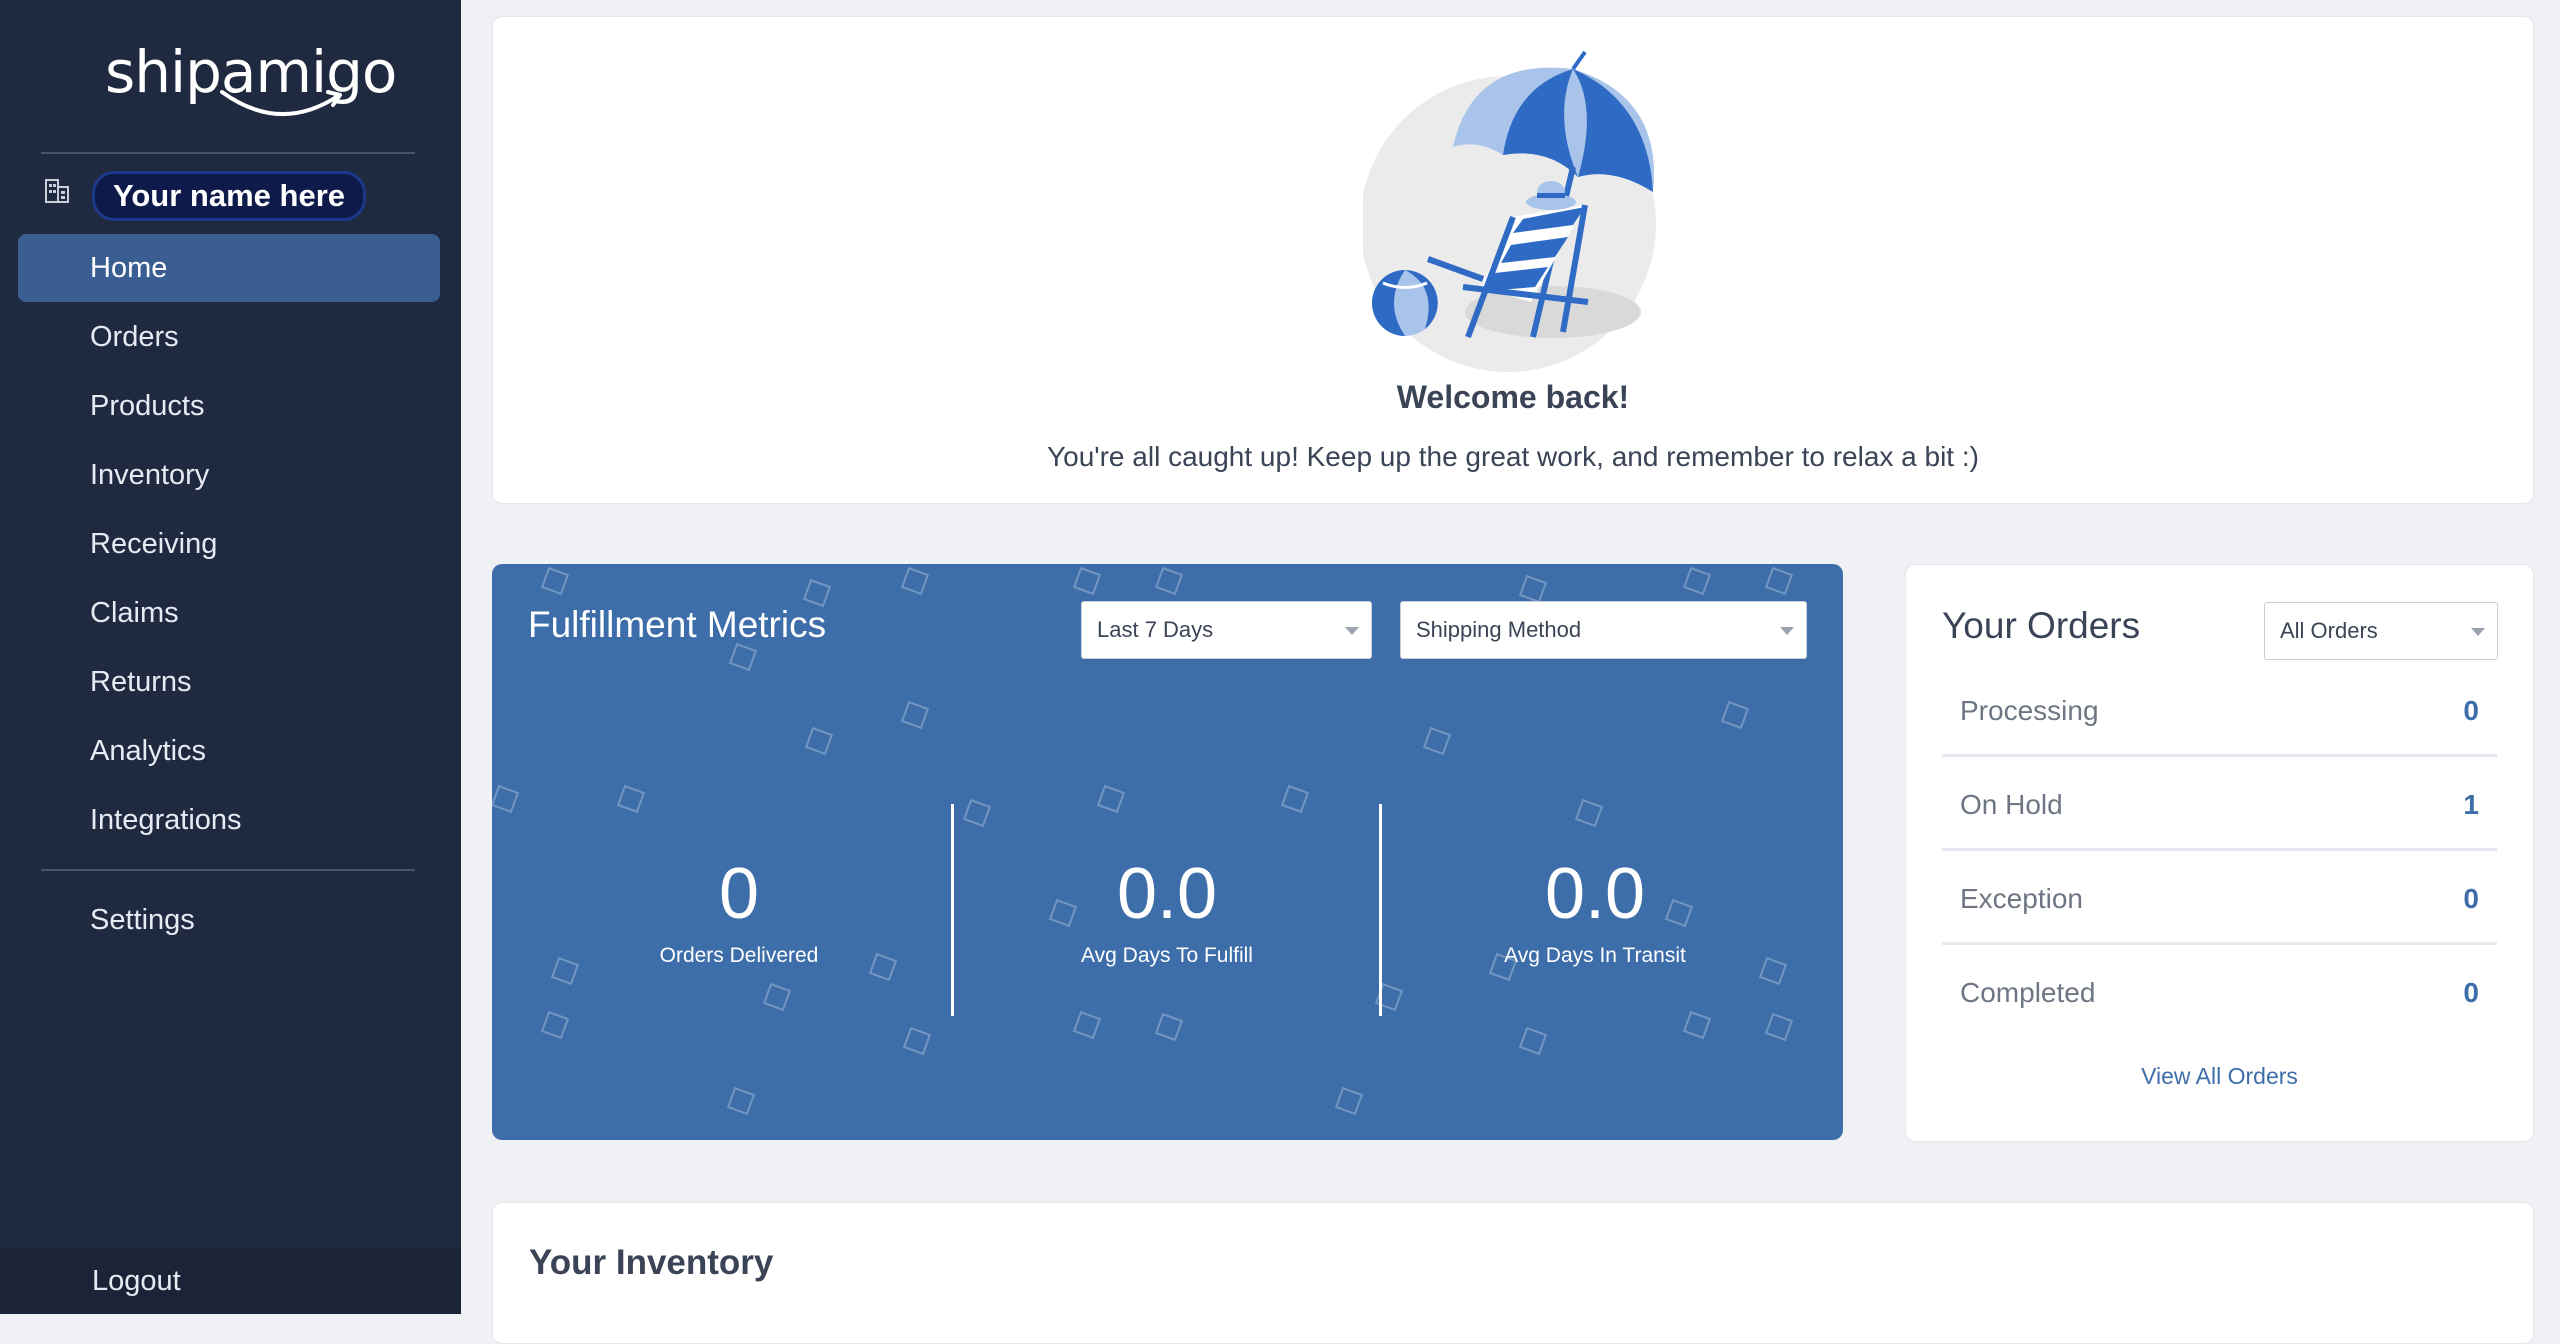 The height and width of the screenshot is (1344, 2560). Describe the element at coordinates (229, 920) in the screenshot. I see `nav-settings: Settings` at that location.